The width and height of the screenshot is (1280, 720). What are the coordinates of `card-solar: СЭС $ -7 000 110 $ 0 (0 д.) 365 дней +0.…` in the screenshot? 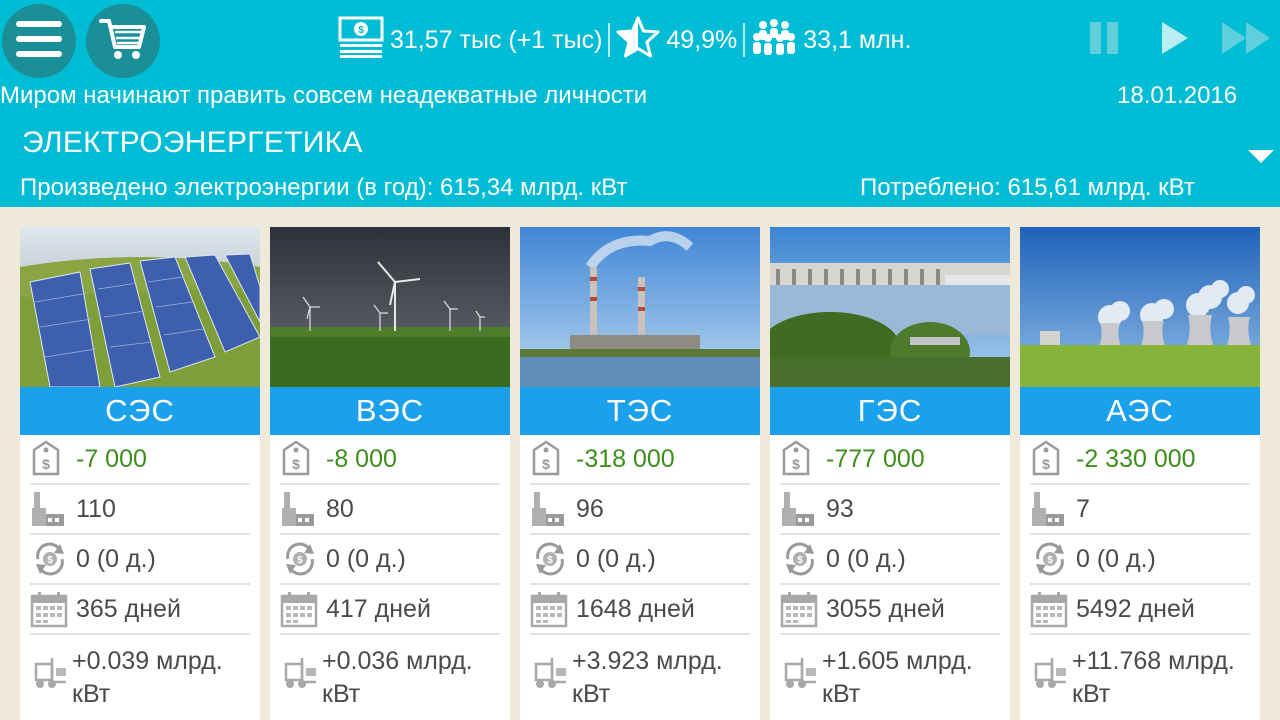 It's located at (140, 473).